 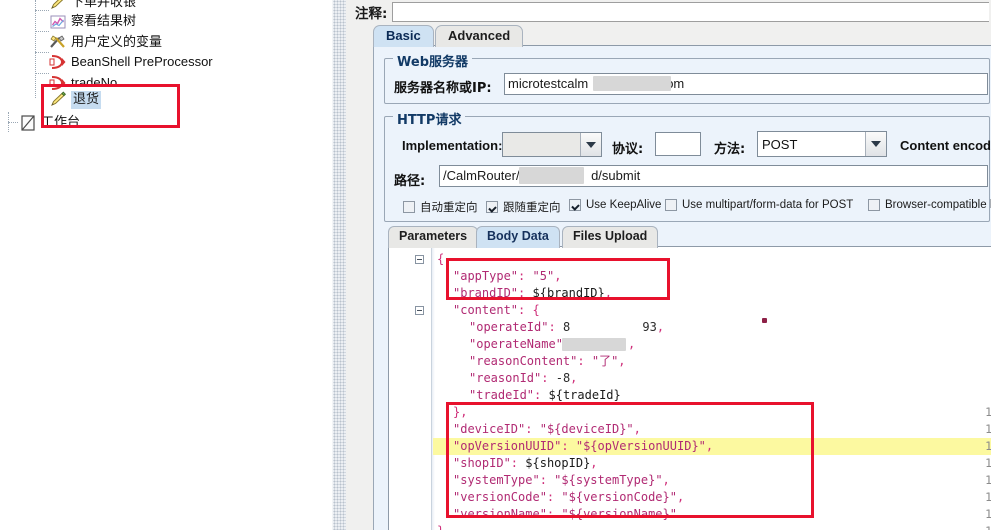 I want to click on editor-code-line: "reasonId": -8,, so click(x=523, y=378).